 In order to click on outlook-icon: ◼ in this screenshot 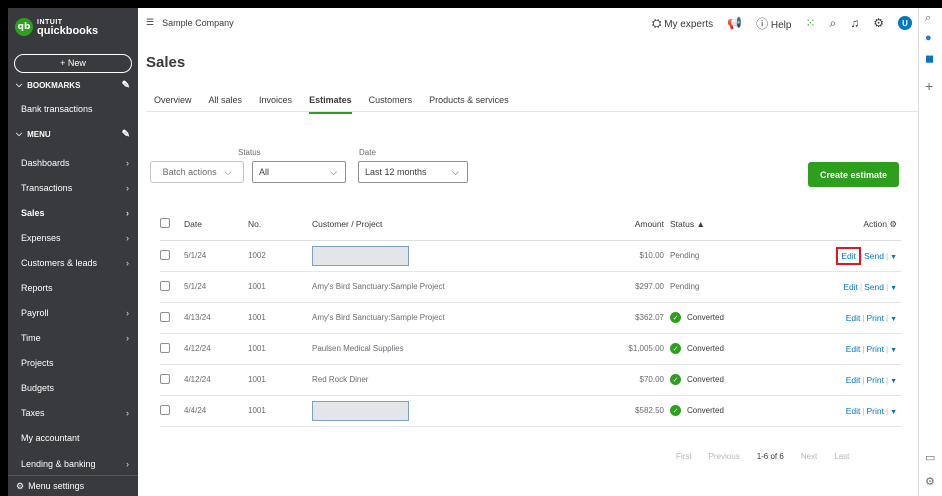, I will do `click(929, 58)`.